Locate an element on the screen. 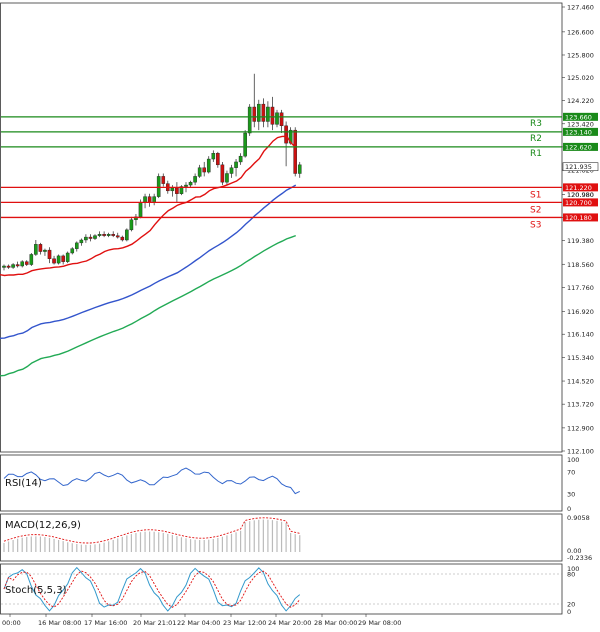 The width and height of the screenshot is (600, 632). rsi-label: RSI(14) is located at coordinates (23, 483).